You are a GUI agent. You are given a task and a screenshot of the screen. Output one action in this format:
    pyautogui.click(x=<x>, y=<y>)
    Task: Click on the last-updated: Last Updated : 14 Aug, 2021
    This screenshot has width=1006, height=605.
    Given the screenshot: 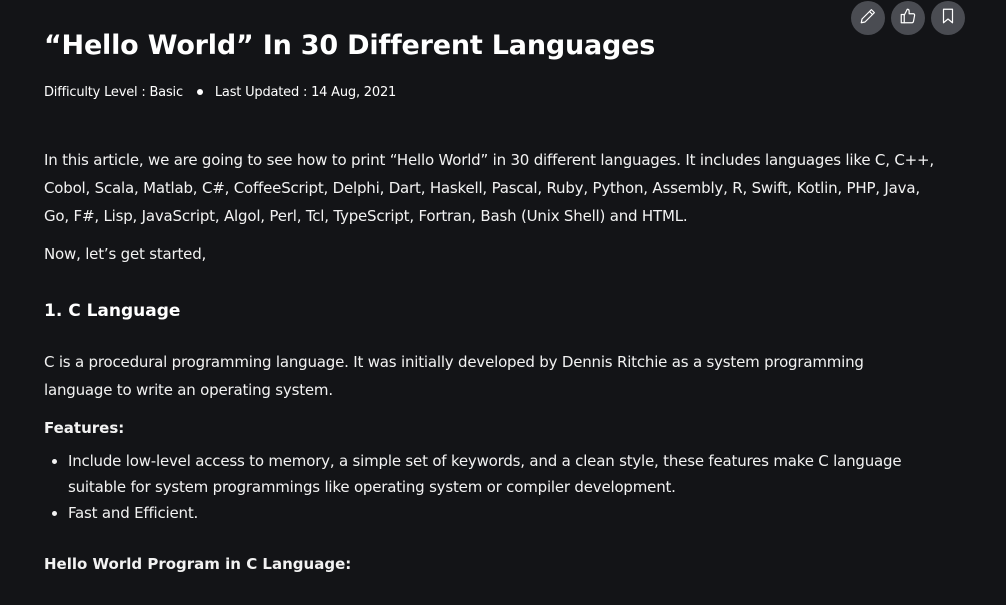 What is the action you would take?
    pyautogui.click(x=305, y=92)
    